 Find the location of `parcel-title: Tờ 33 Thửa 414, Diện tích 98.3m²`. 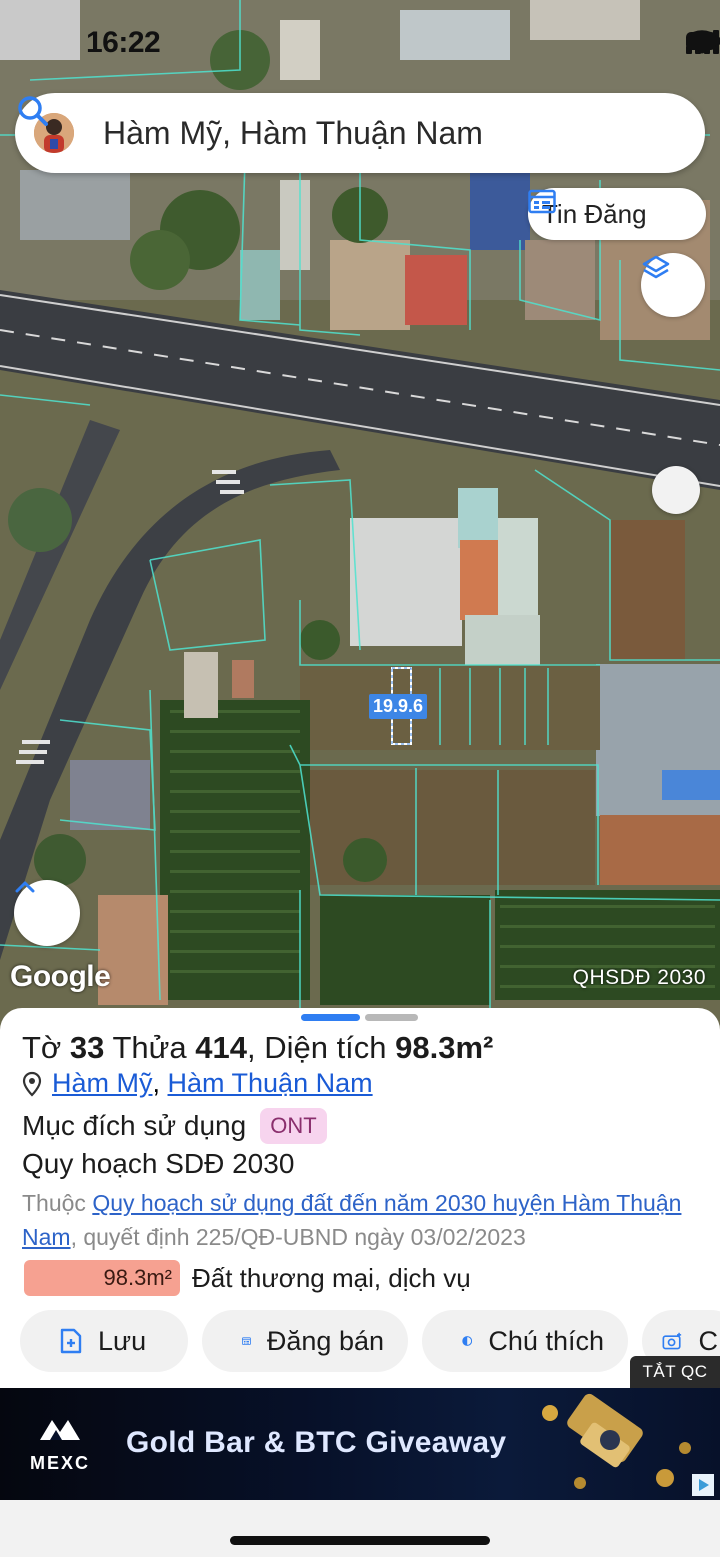

parcel-title: Tờ 33 Thửa 414, Diện tích 98.3m² is located at coordinates (257, 1048).